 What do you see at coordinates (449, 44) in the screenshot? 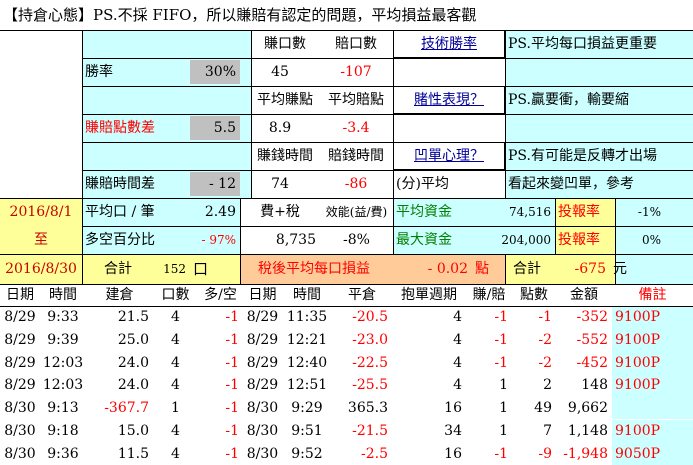
I see `tech-win-rate-link: 技術勝率` at bounding box center [449, 44].